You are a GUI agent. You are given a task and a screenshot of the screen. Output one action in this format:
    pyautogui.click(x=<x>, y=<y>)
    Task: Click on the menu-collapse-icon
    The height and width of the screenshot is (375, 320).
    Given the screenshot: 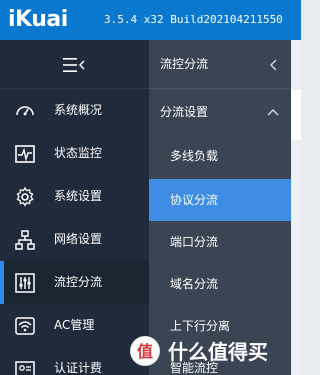 What is the action you would take?
    pyautogui.click(x=74, y=65)
    